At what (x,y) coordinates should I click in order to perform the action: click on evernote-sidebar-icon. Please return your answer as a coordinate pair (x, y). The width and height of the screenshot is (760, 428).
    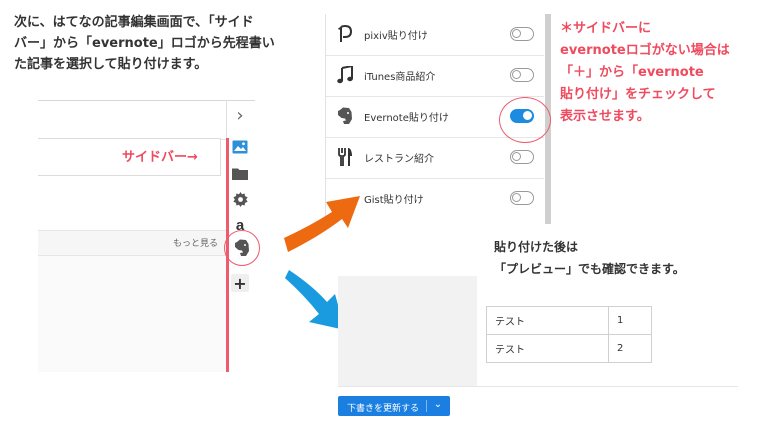
    Looking at the image, I should click on (242, 248).